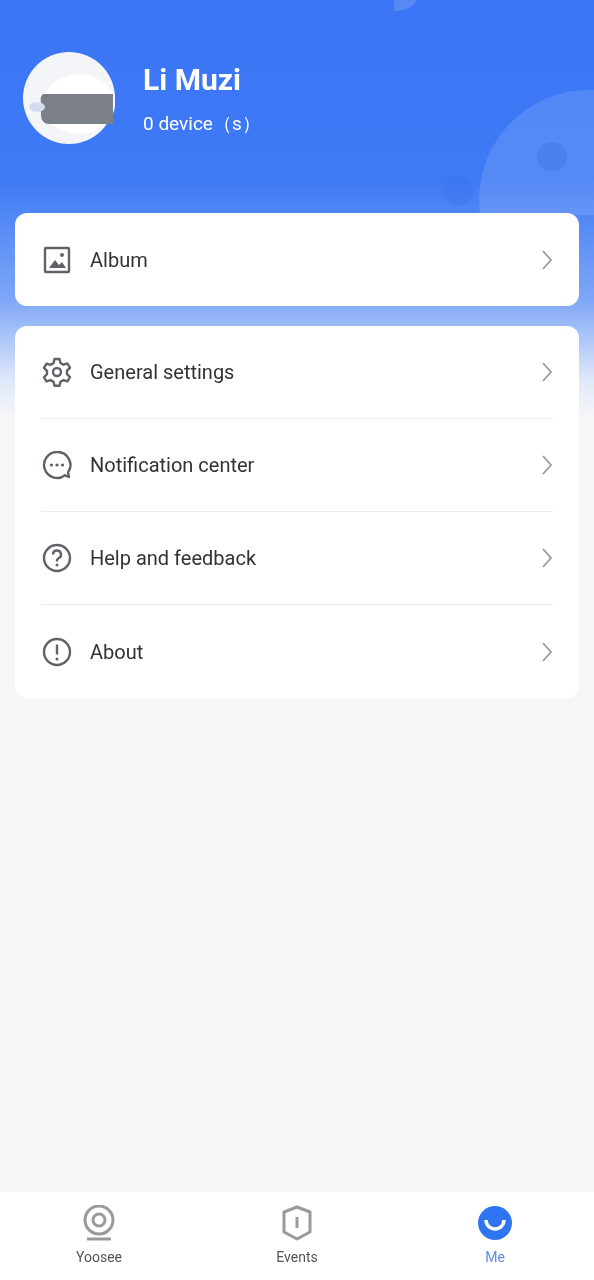 Image resolution: width=594 pixels, height=1280 pixels. I want to click on tab: Events, so click(297, 1236).